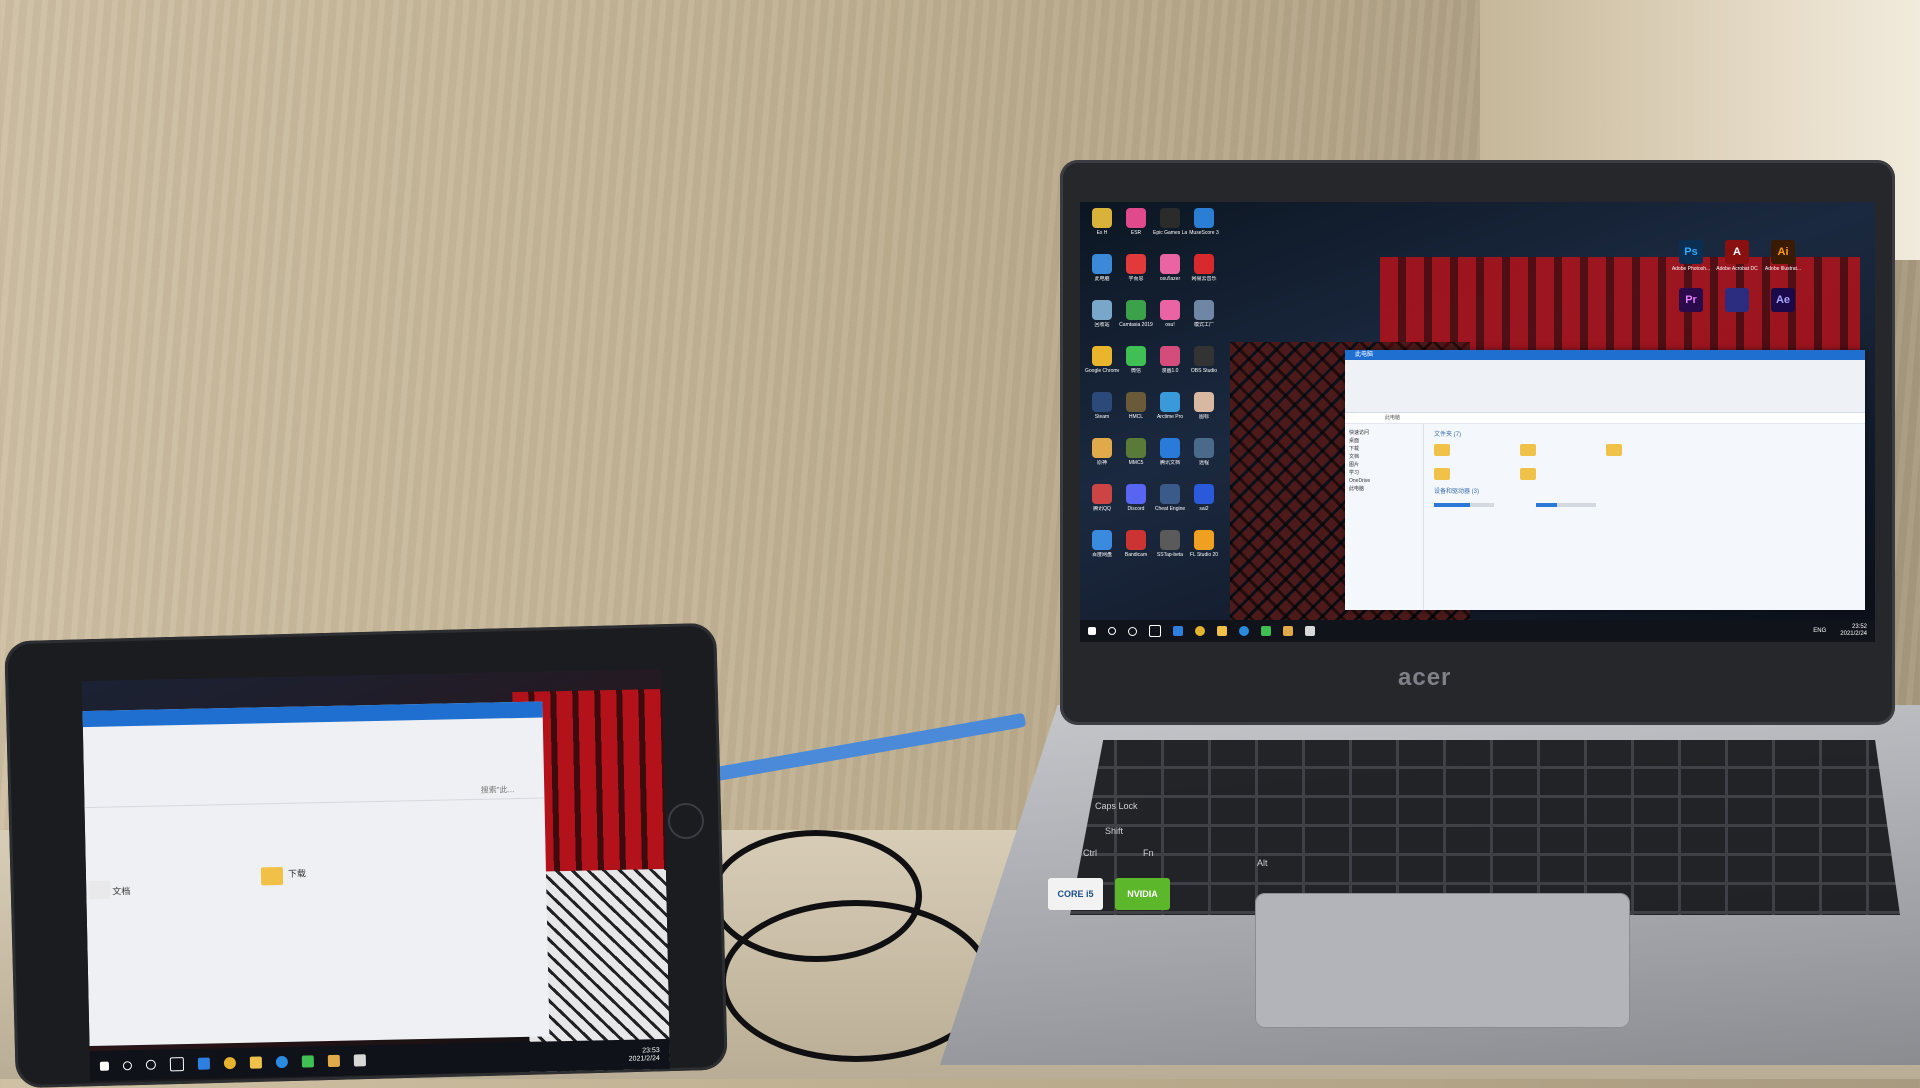 The width and height of the screenshot is (1920, 1088). I want to click on desktop-icon: 微信, so click(1136, 369).